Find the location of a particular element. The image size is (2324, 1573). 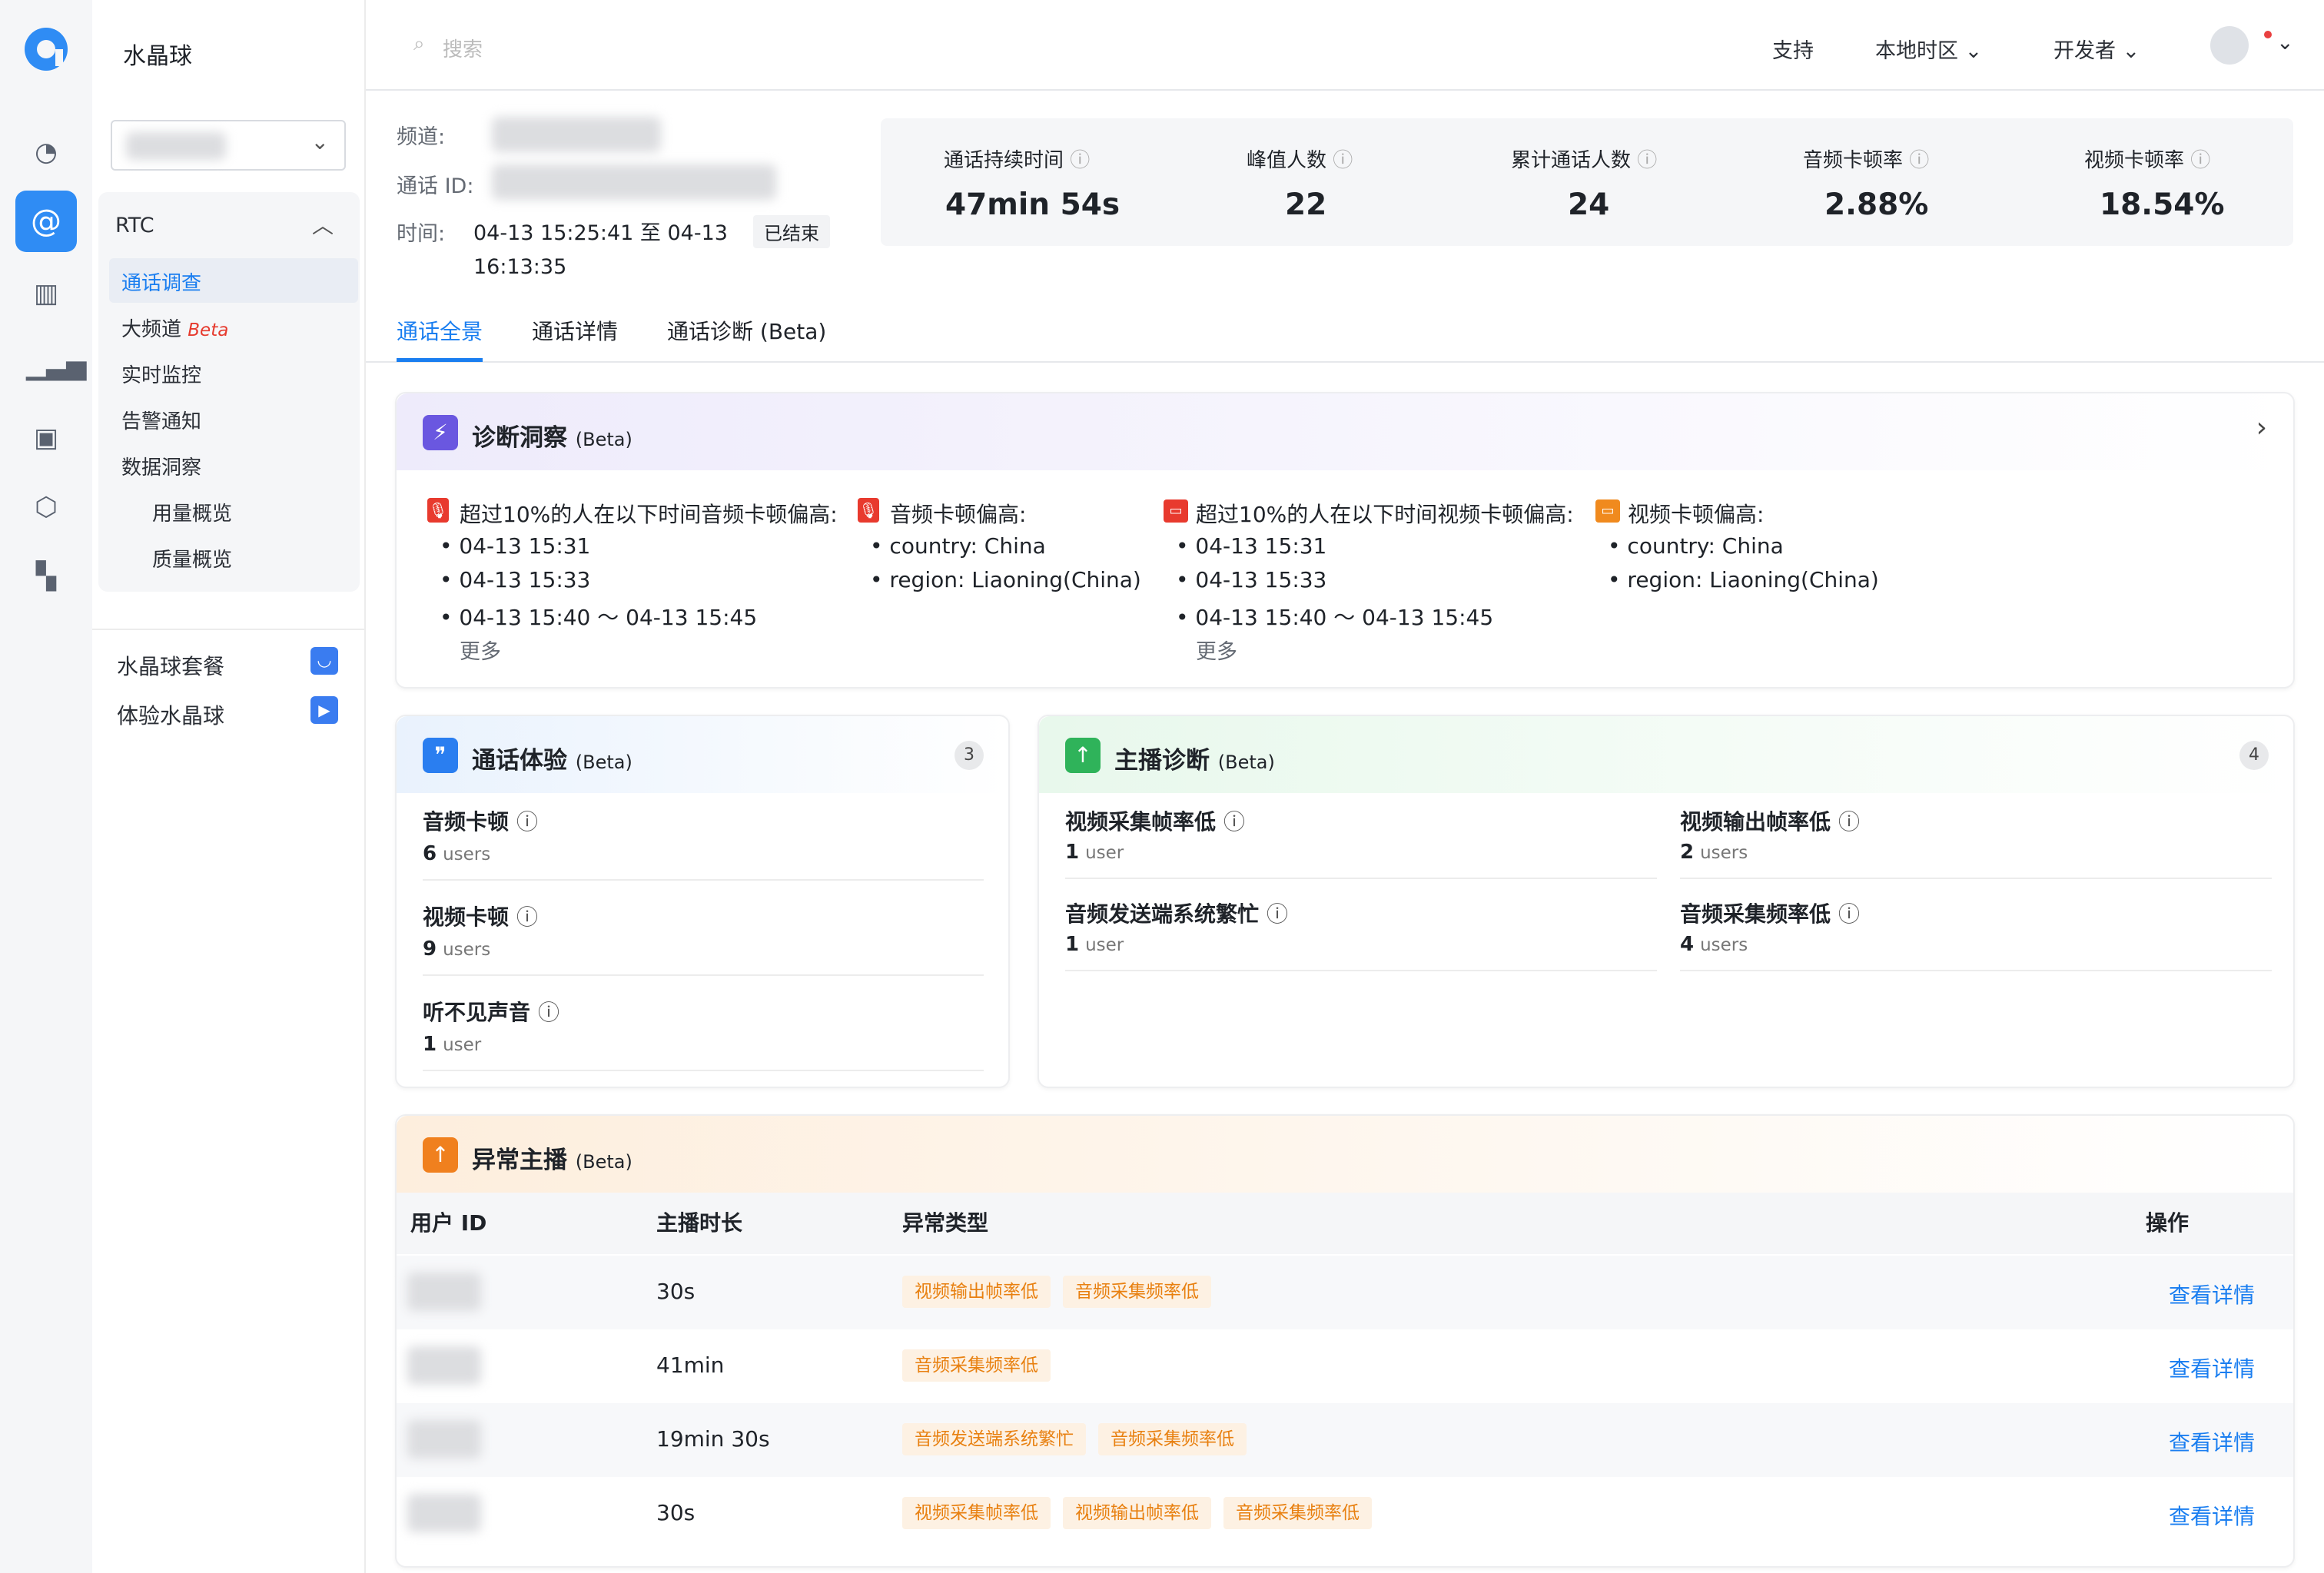

menu-large-channel: 大频道 Beta is located at coordinates (174, 328).